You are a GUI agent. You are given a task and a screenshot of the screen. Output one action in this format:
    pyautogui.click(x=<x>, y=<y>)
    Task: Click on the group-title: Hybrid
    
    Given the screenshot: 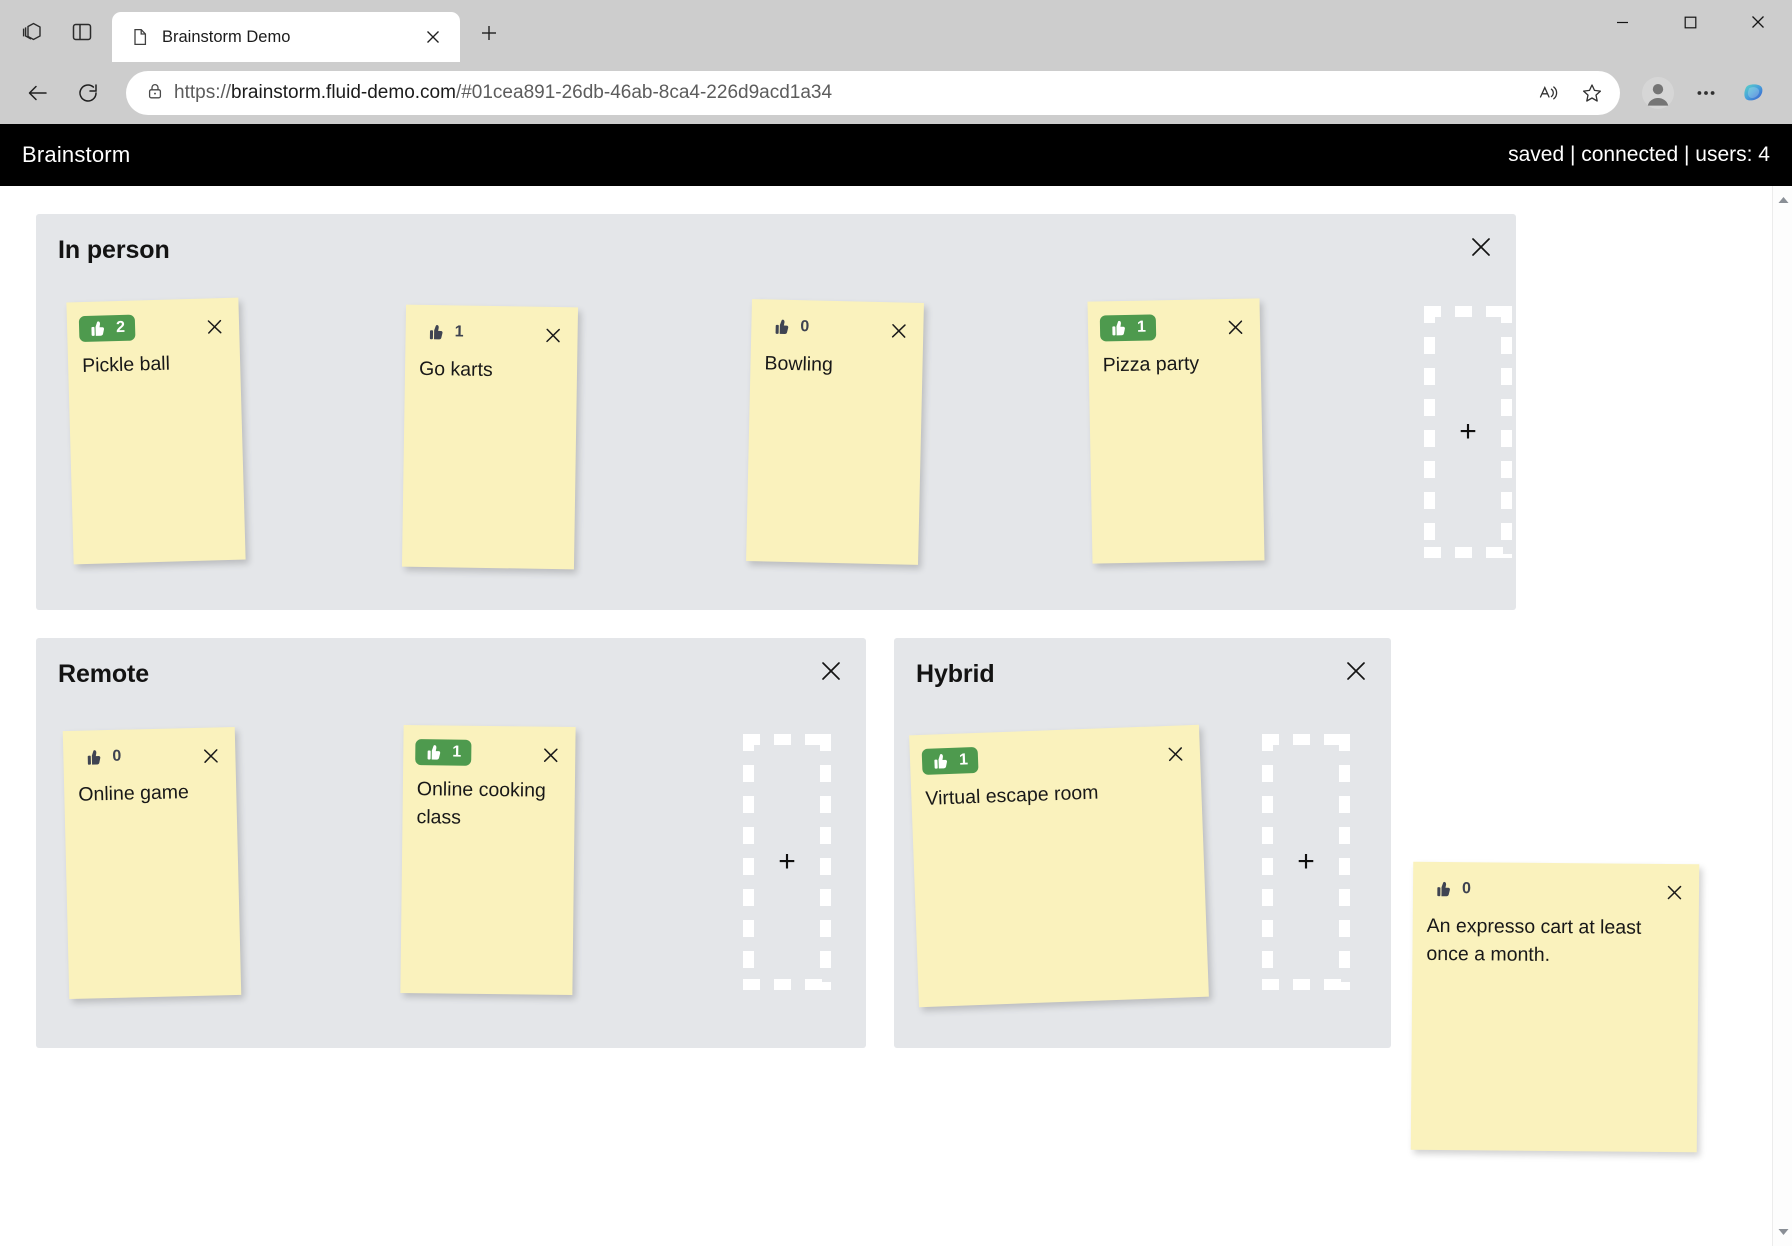 What is the action you would take?
    pyautogui.click(x=955, y=674)
    